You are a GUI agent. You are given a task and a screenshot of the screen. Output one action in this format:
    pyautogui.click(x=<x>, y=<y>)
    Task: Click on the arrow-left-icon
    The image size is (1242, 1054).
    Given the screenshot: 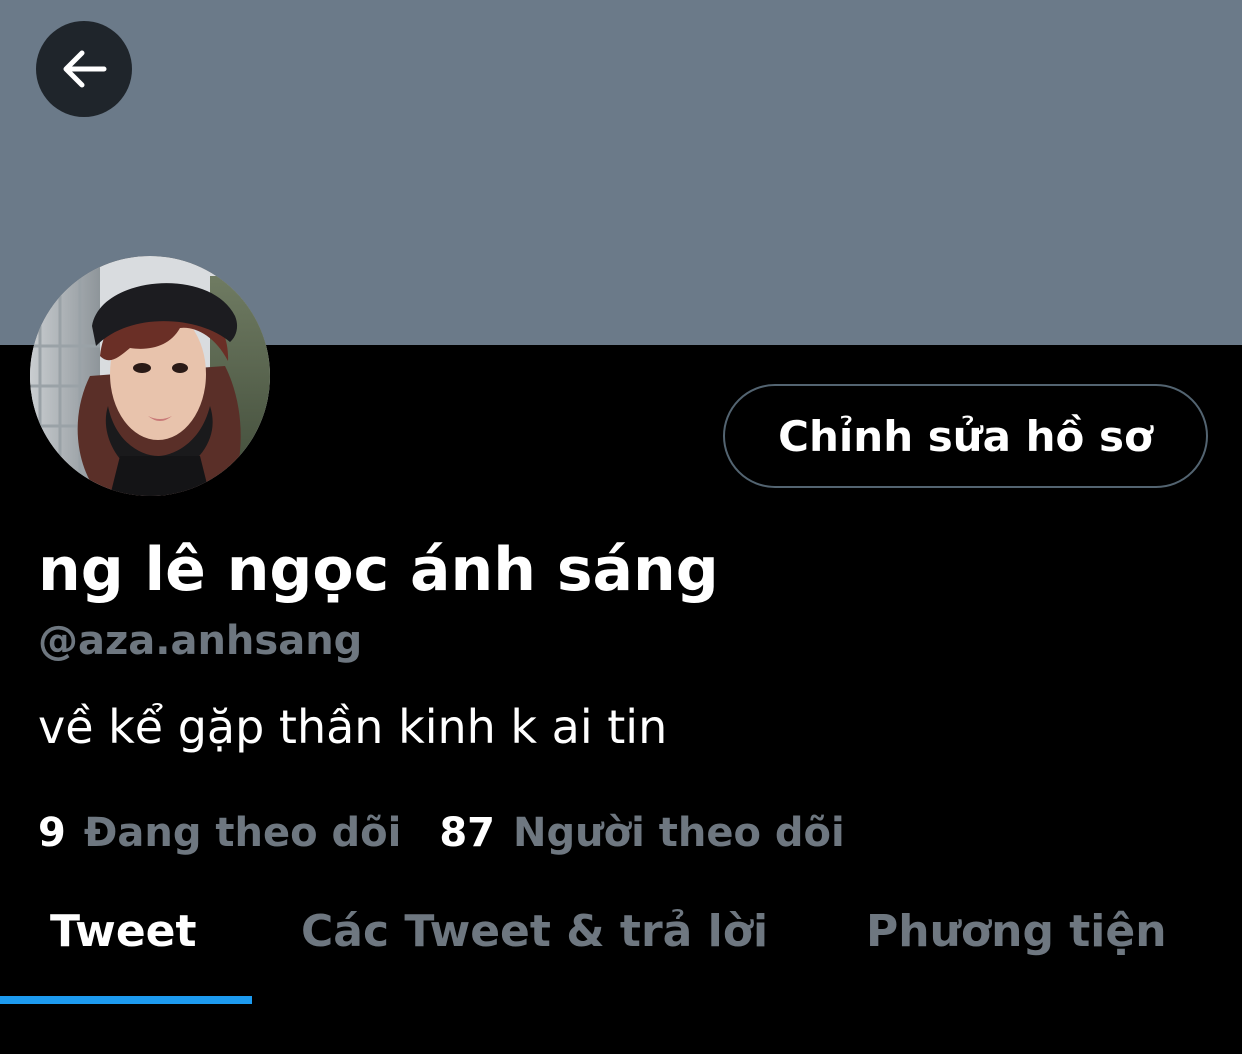 What is the action you would take?
    pyautogui.click(x=85, y=69)
    